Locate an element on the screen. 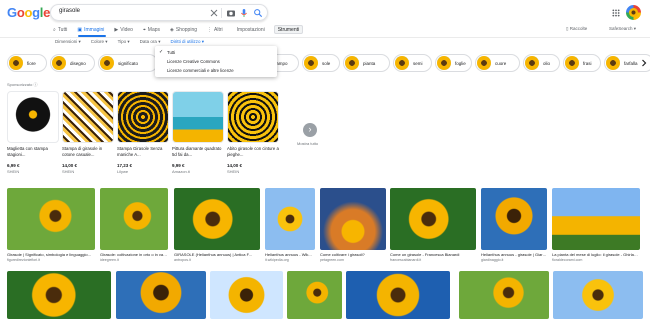 This screenshot has width=650, height=319. chevron-down-icon: ▾ is located at coordinates (202, 41).